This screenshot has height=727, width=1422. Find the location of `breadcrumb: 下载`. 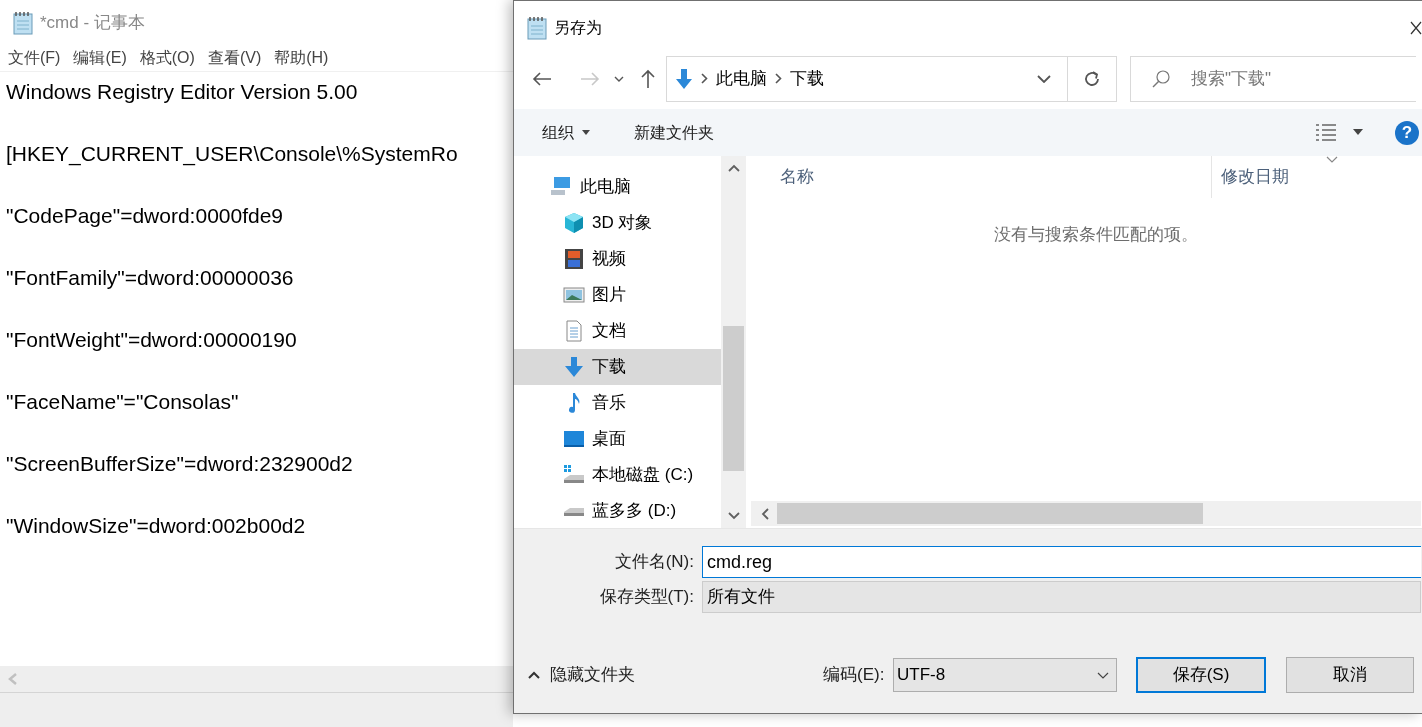

breadcrumb: 下载 is located at coordinates (807, 78).